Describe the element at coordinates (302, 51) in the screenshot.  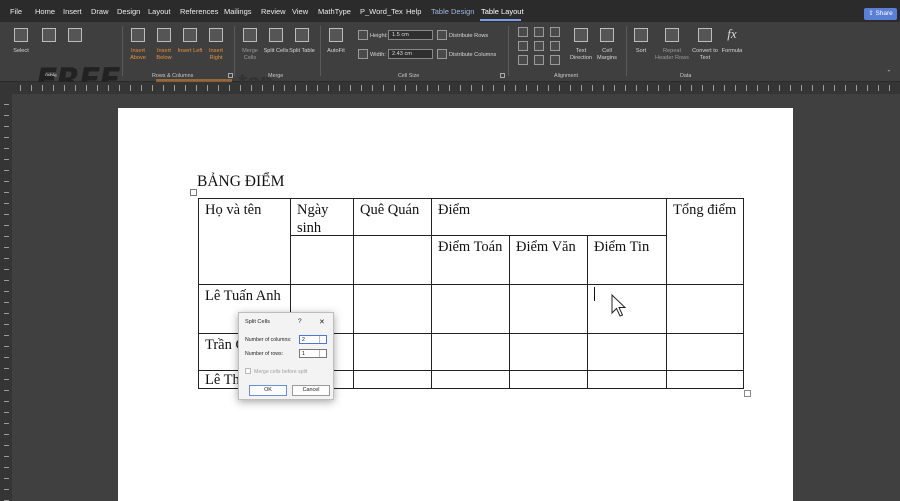
I see `split-table-button: Split Table` at that location.